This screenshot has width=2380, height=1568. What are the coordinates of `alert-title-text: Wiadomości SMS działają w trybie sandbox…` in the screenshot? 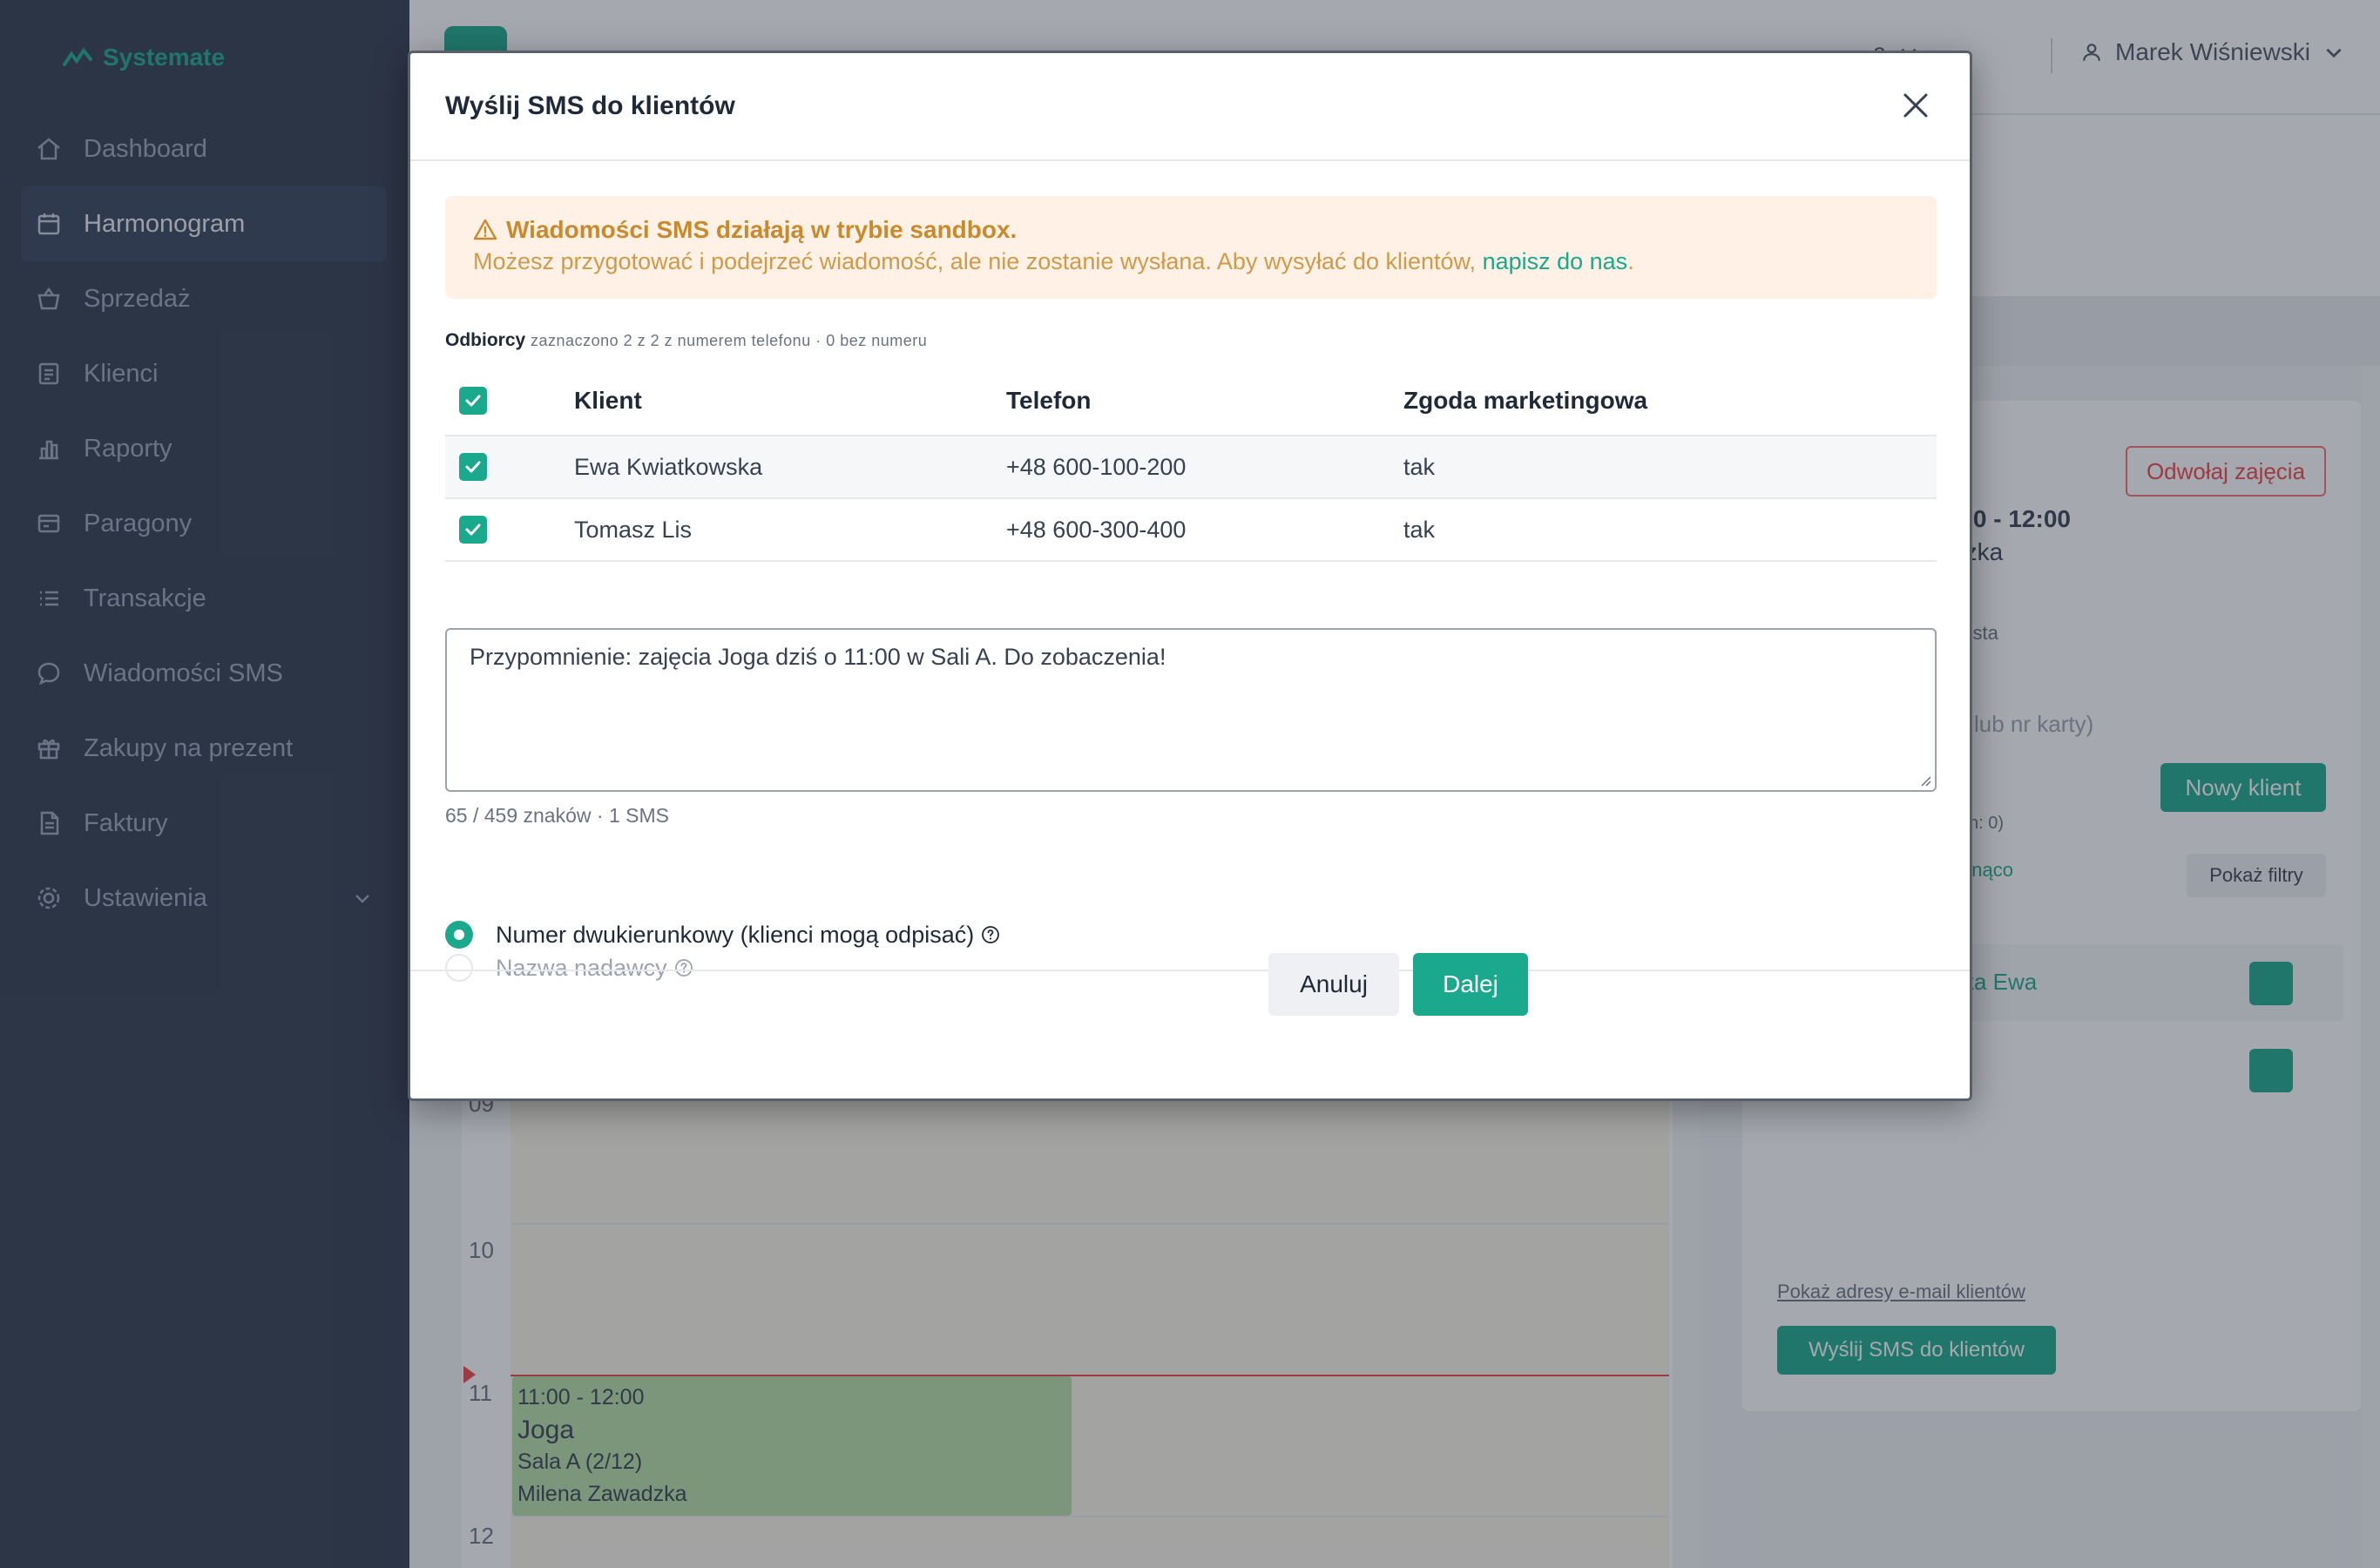 It's located at (762, 230).